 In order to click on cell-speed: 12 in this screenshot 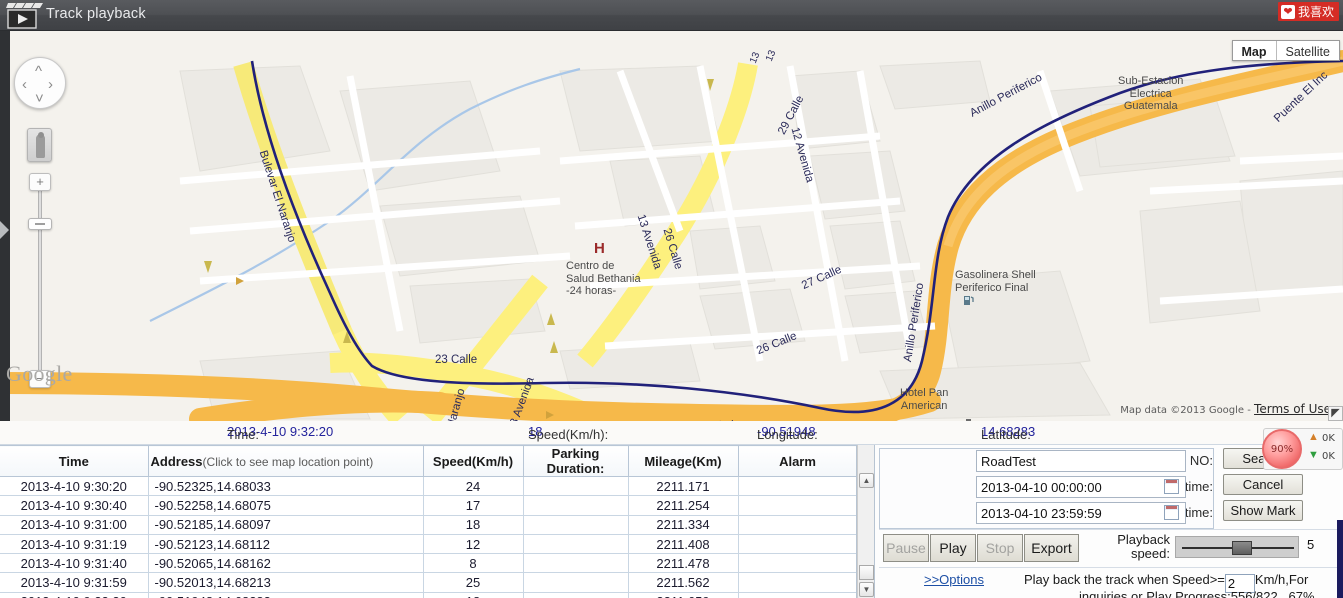, I will do `click(473, 544)`.